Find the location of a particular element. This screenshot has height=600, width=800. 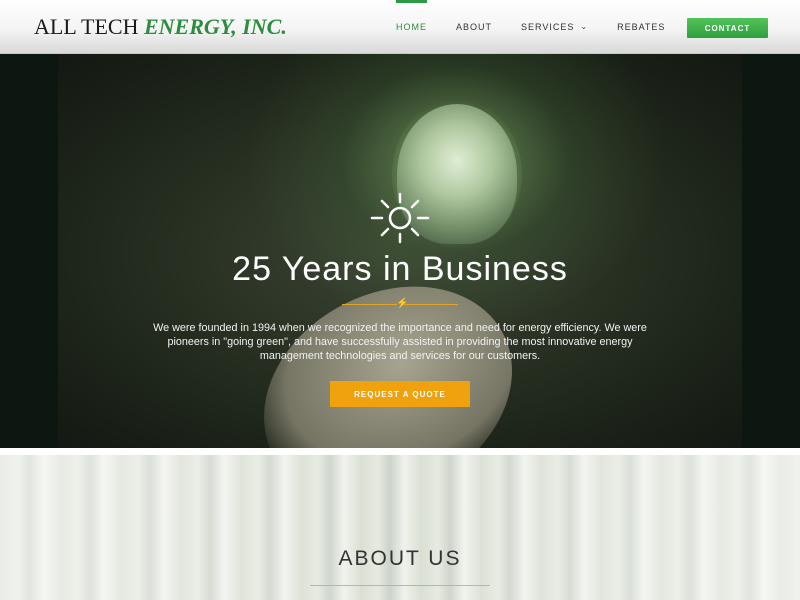

nav-home: HOME is located at coordinates (411, 27).